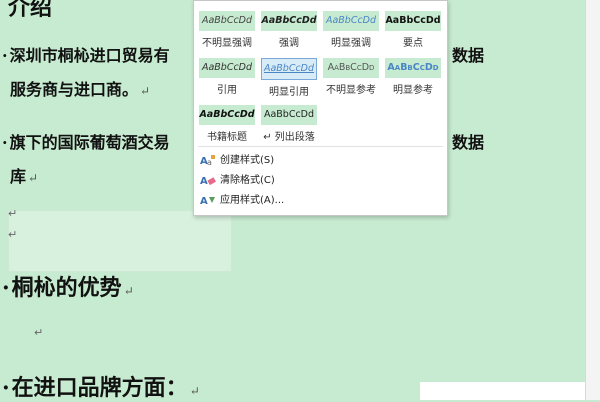  What do you see at coordinates (502, 391) in the screenshot?
I see `page-edge` at bounding box center [502, 391].